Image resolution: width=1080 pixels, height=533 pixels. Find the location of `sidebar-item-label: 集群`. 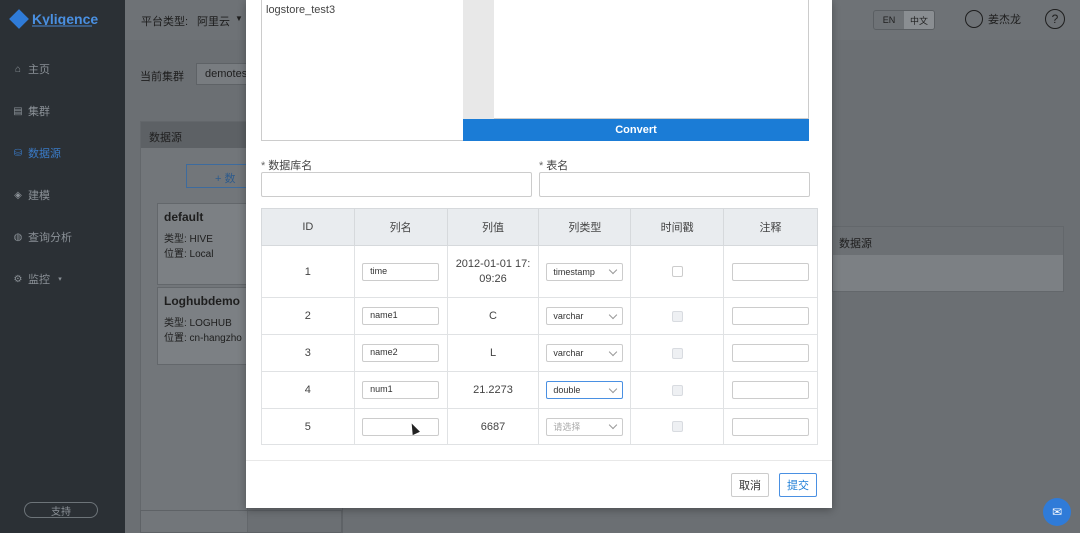

sidebar-item-label: 集群 is located at coordinates (39, 112).